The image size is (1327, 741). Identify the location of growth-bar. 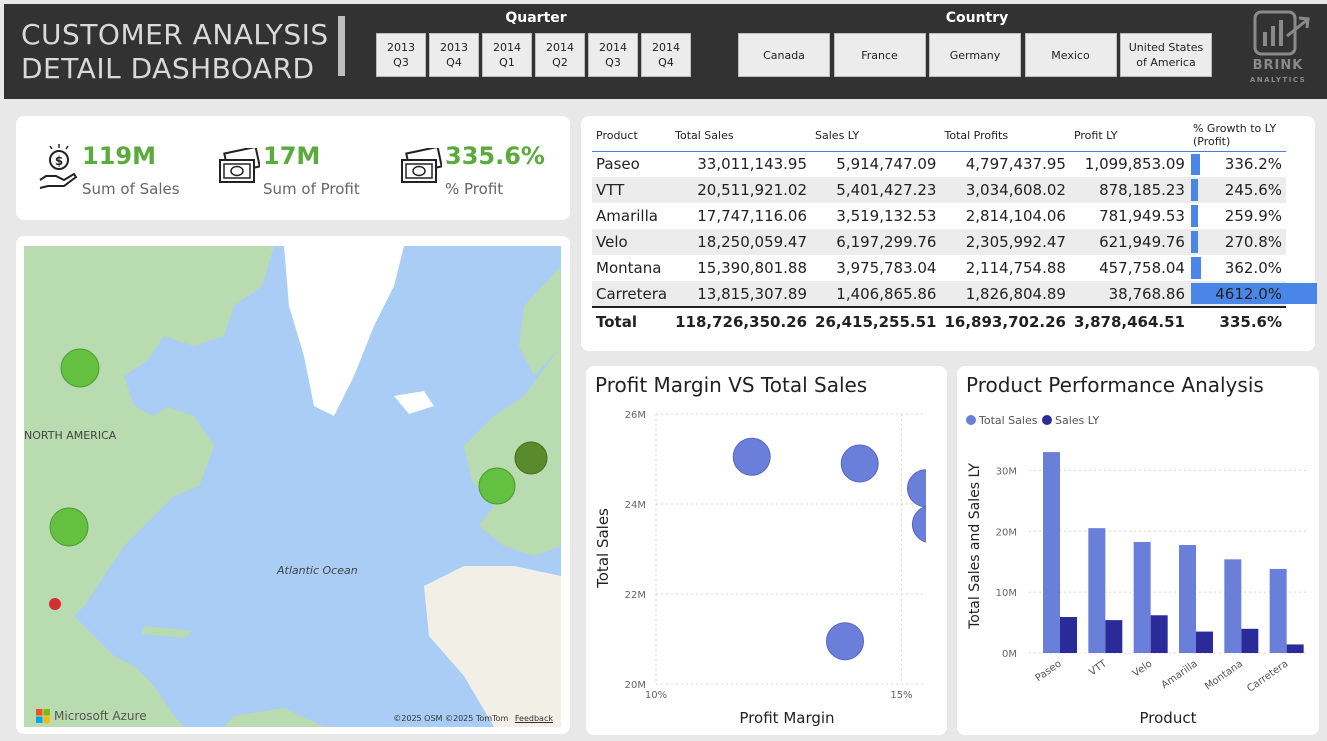
(1194, 216).